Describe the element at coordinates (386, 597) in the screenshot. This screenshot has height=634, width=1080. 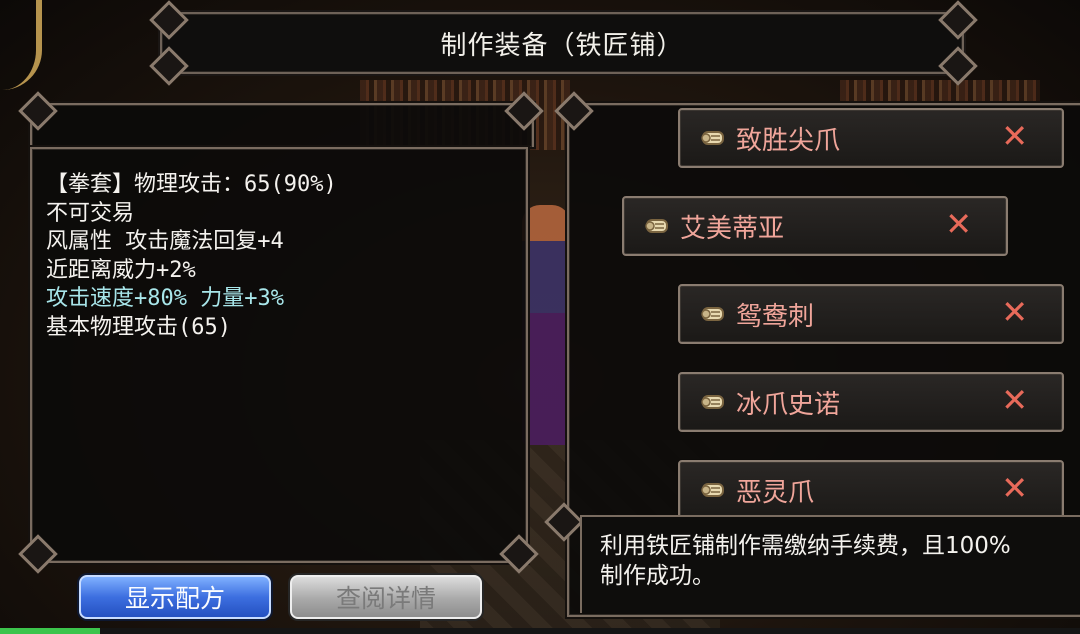
I see `view-details-button: 查阅详情` at that location.